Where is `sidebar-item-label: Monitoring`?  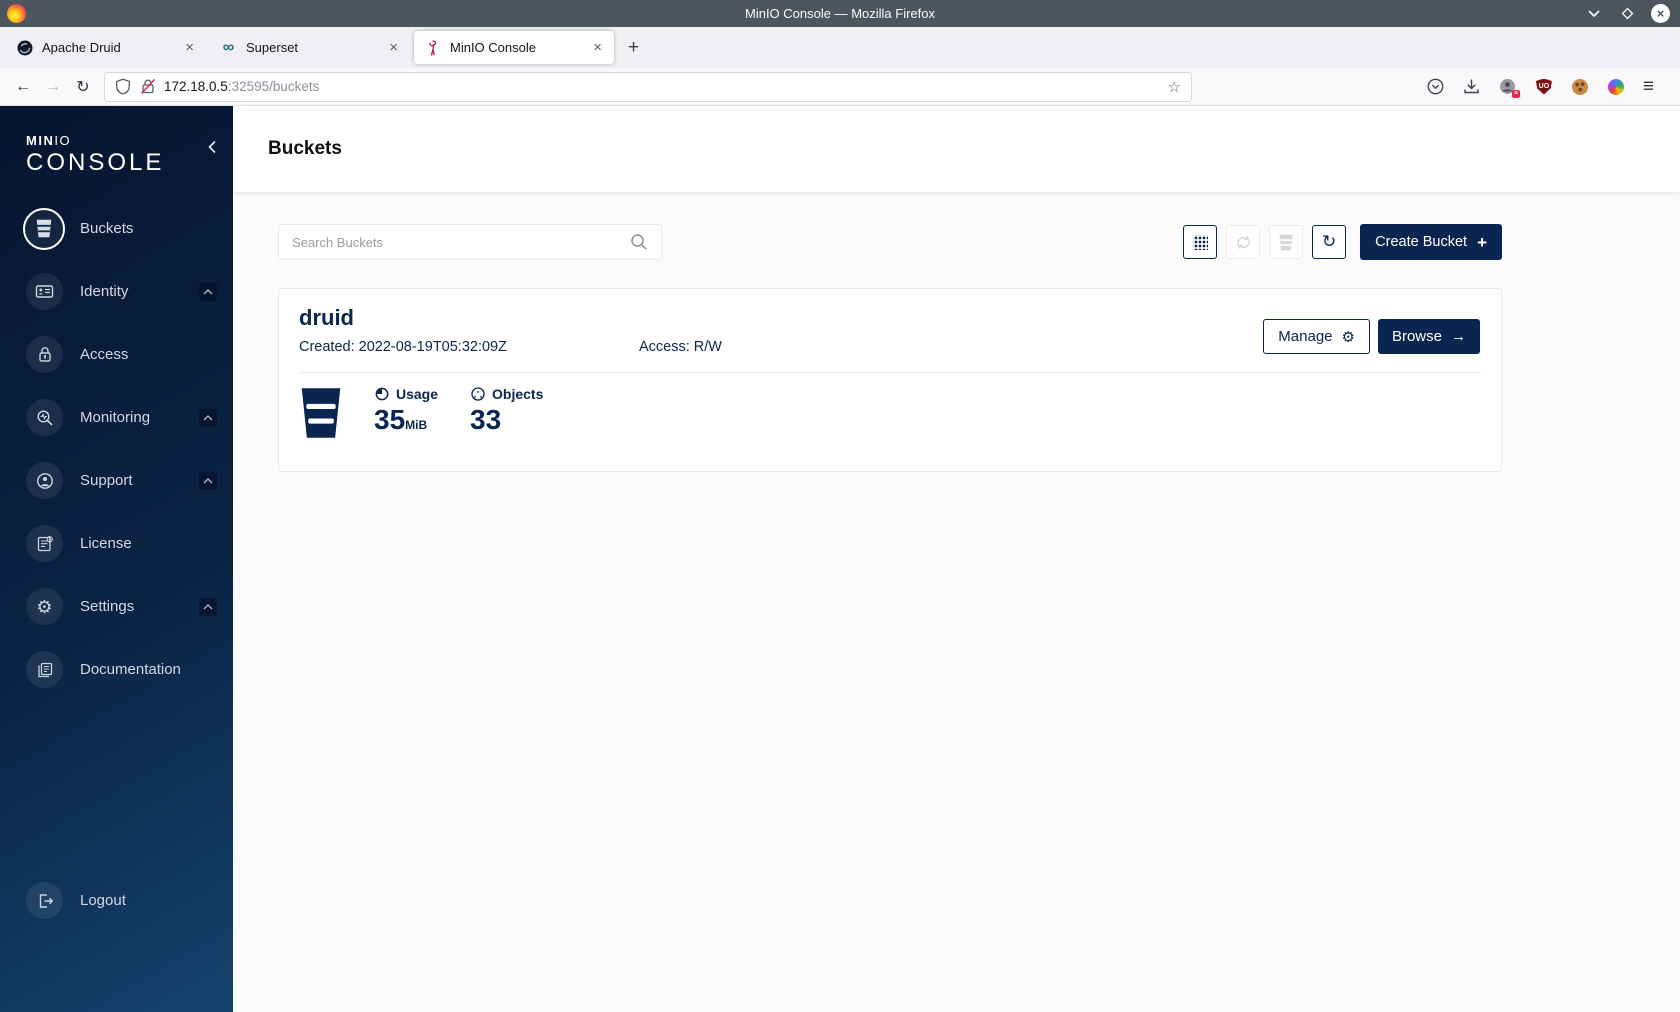
sidebar-item-label: Monitoring is located at coordinates (115, 417).